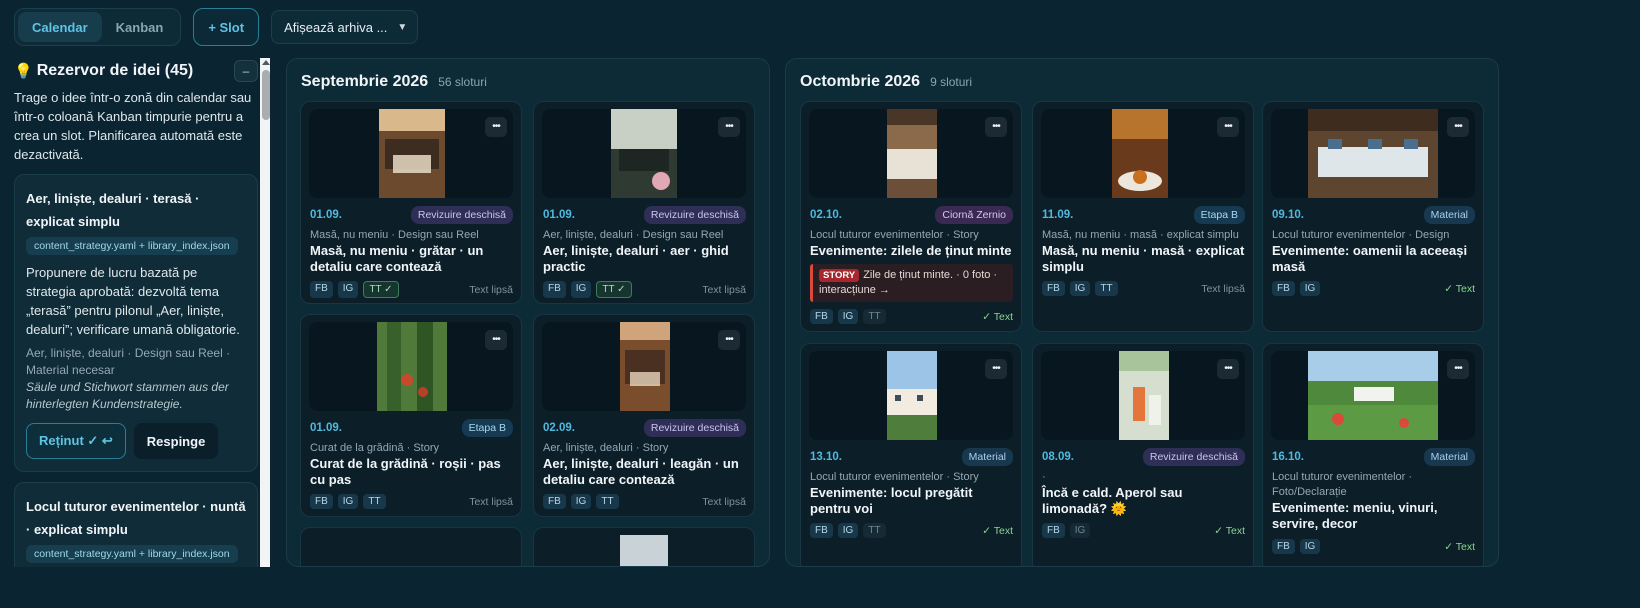  What do you see at coordinates (987, 457) in the screenshot?
I see `status-badge: Material` at bounding box center [987, 457].